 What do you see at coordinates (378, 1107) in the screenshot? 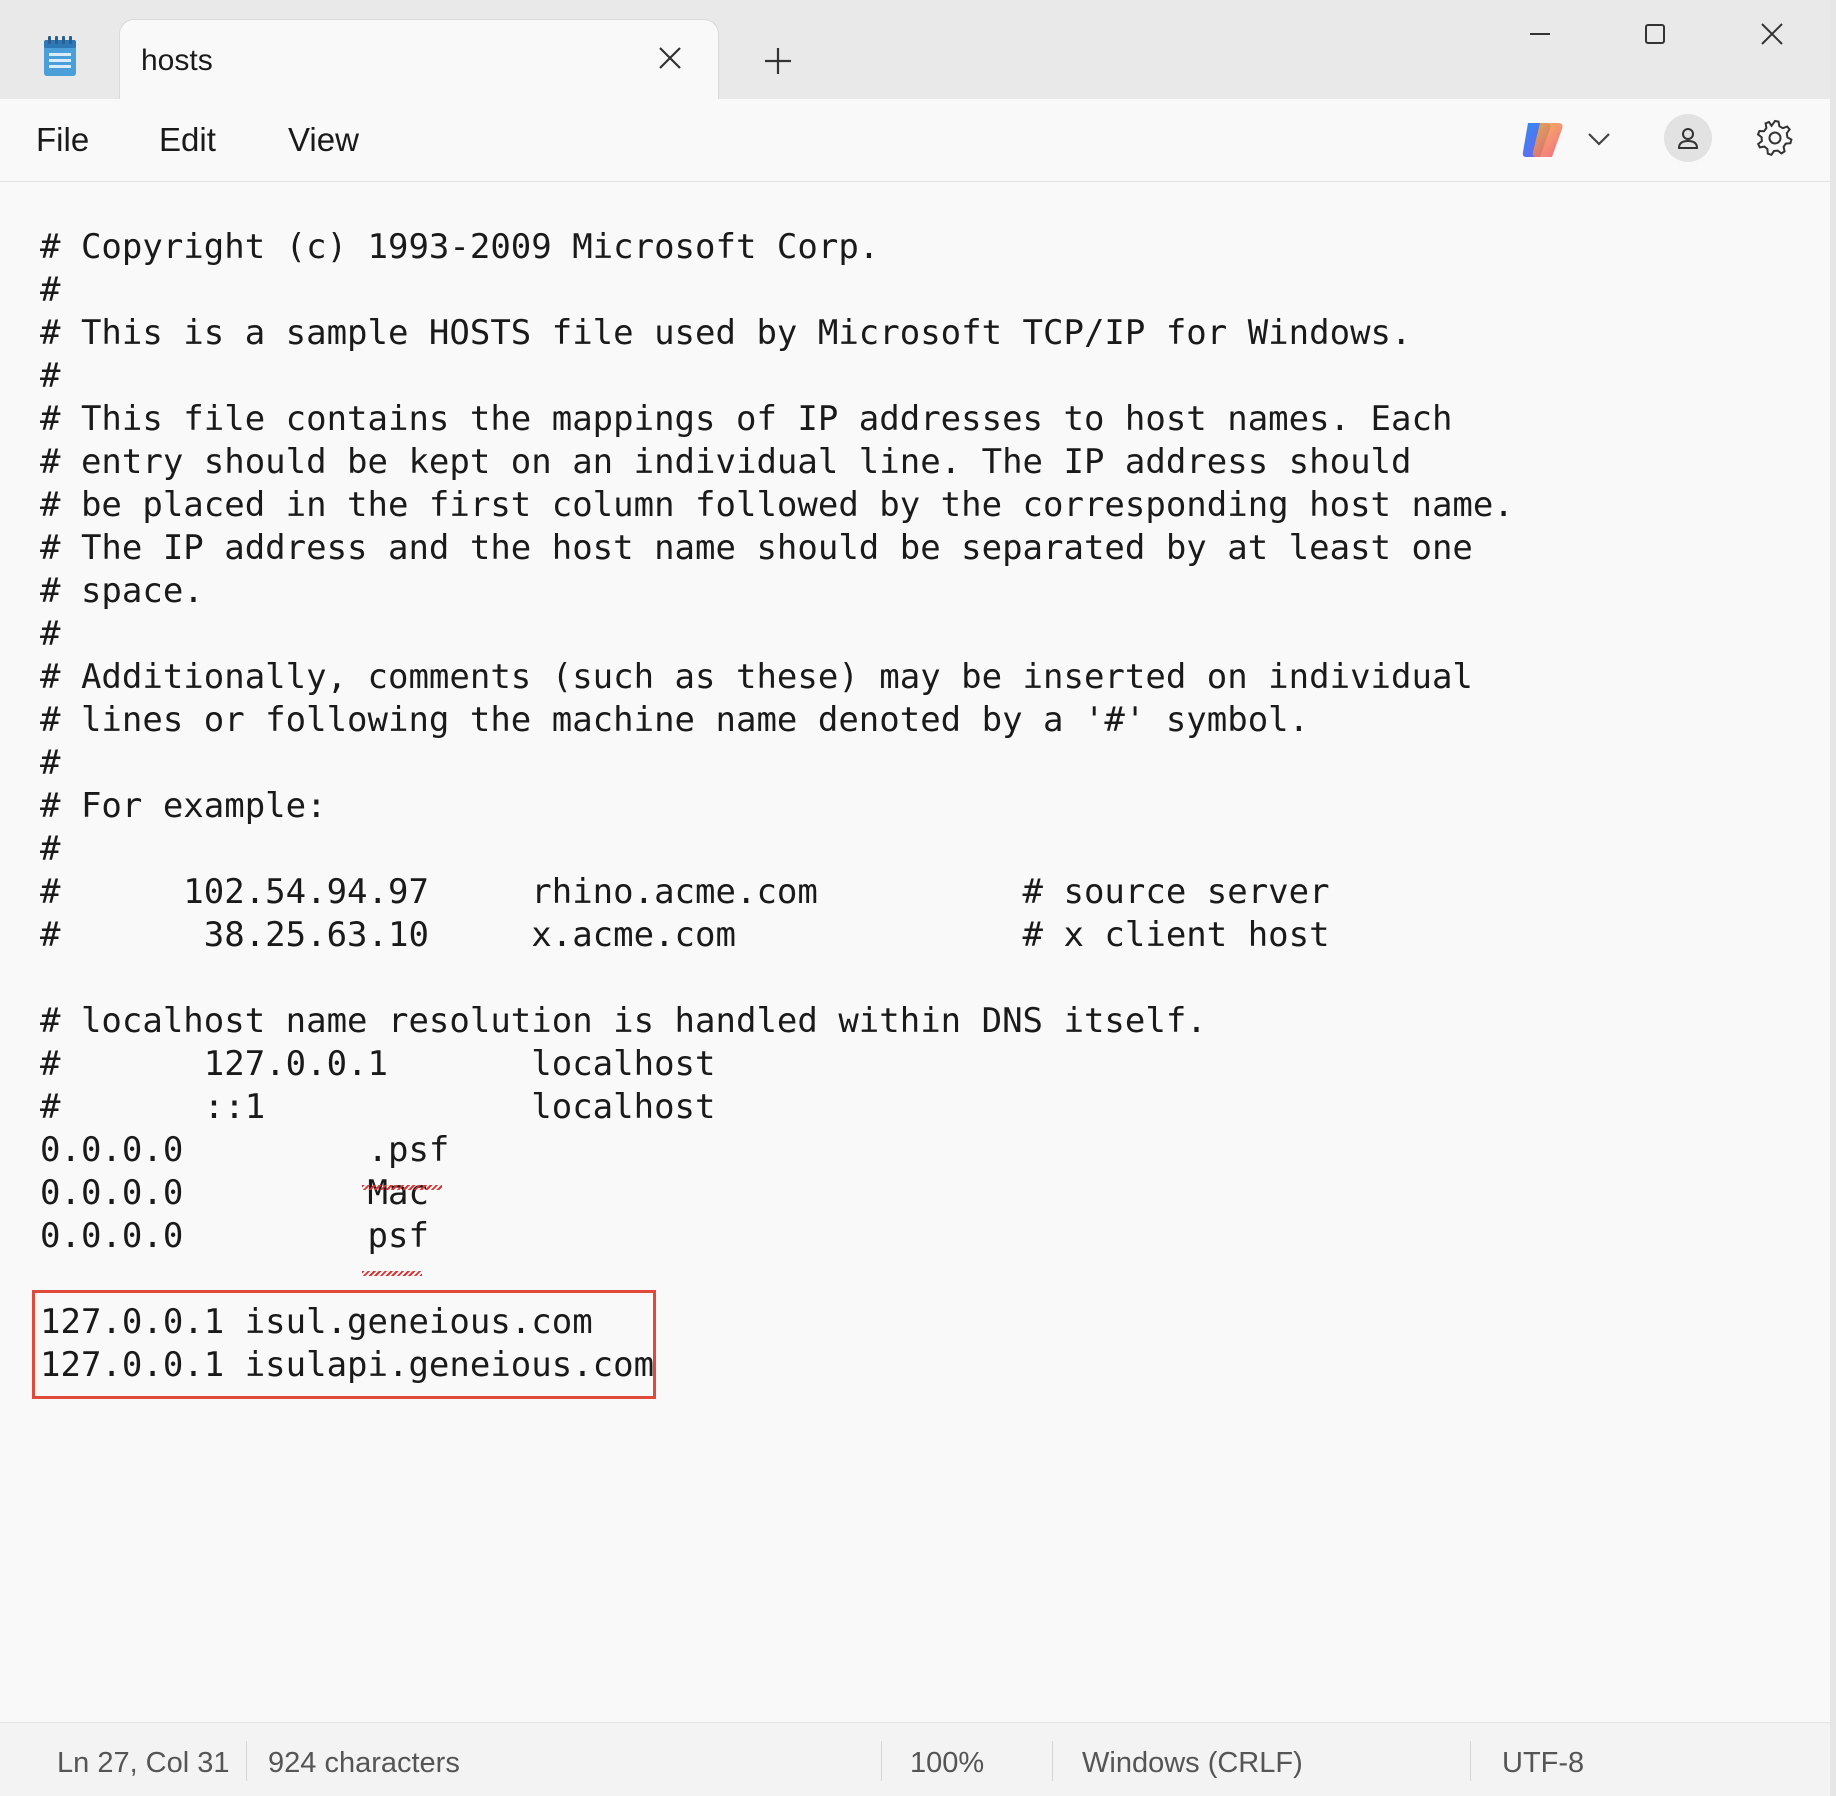
I see `editor-line: # ::1 localhost` at bounding box center [378, 1107].